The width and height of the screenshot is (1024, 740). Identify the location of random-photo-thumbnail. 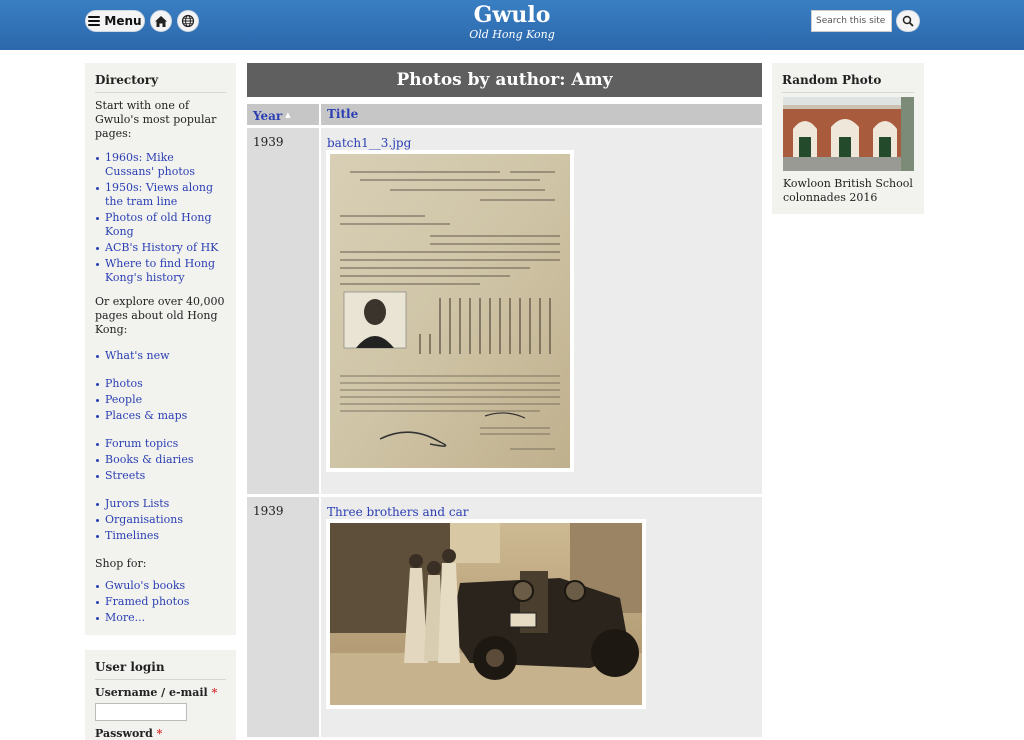
(848, 134).